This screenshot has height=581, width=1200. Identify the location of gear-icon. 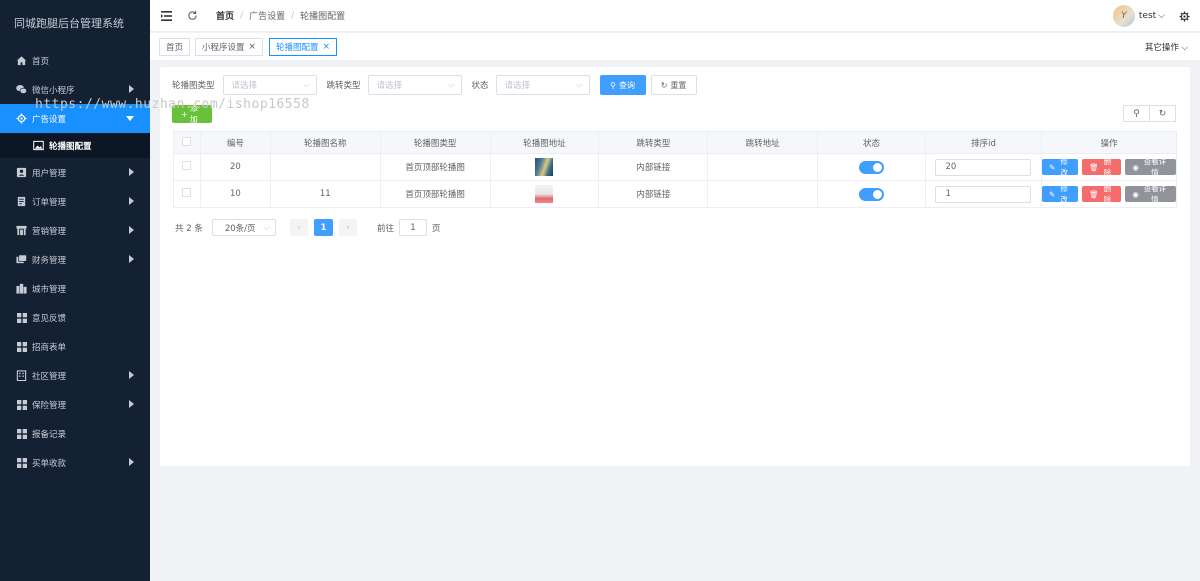
(21, 118).